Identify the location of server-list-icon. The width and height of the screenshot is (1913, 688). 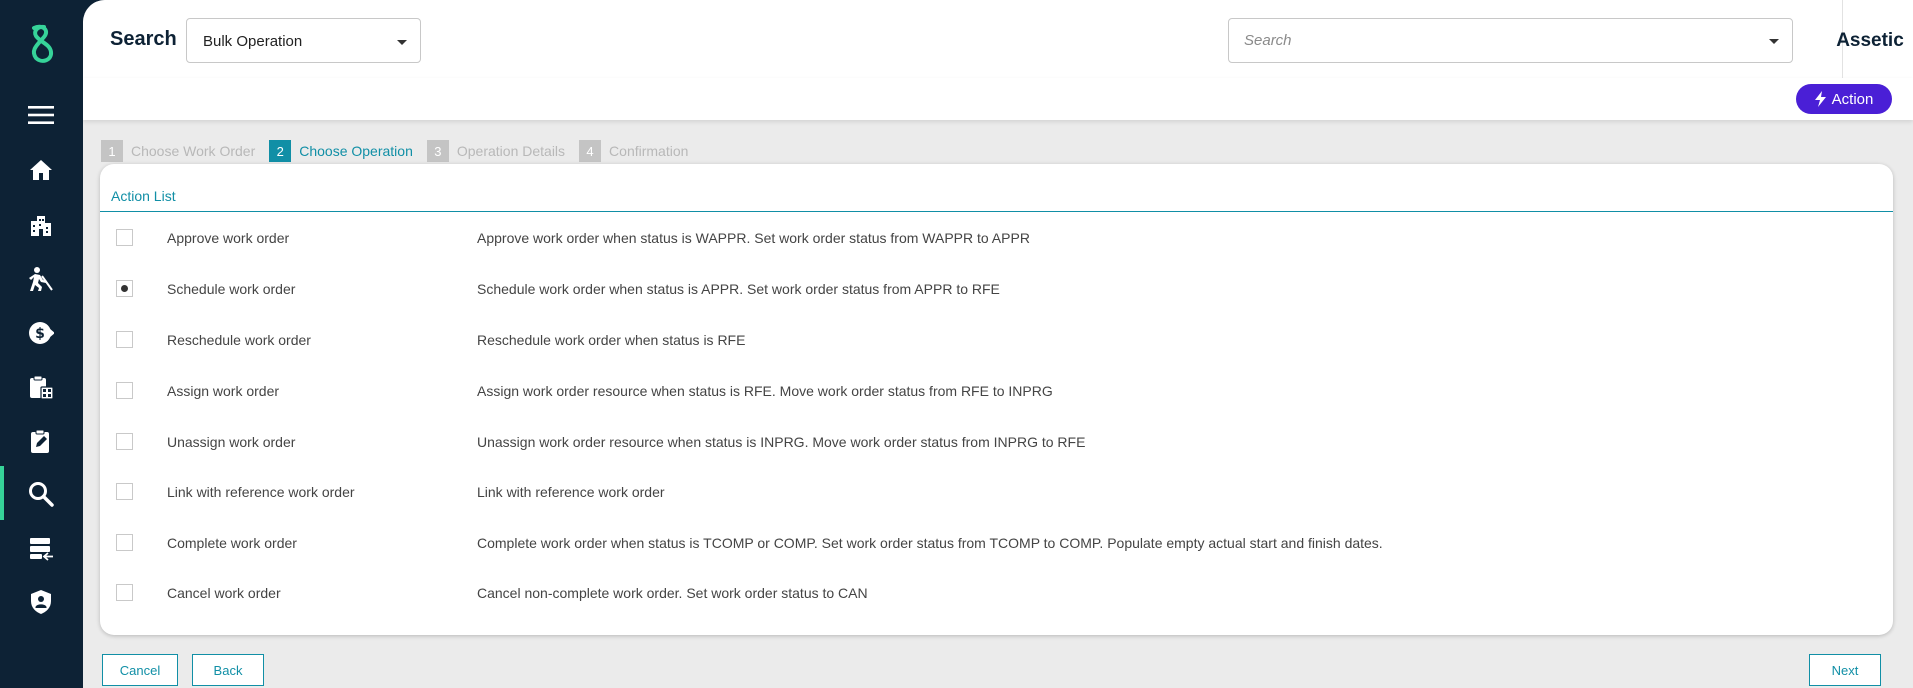
(41, 548).